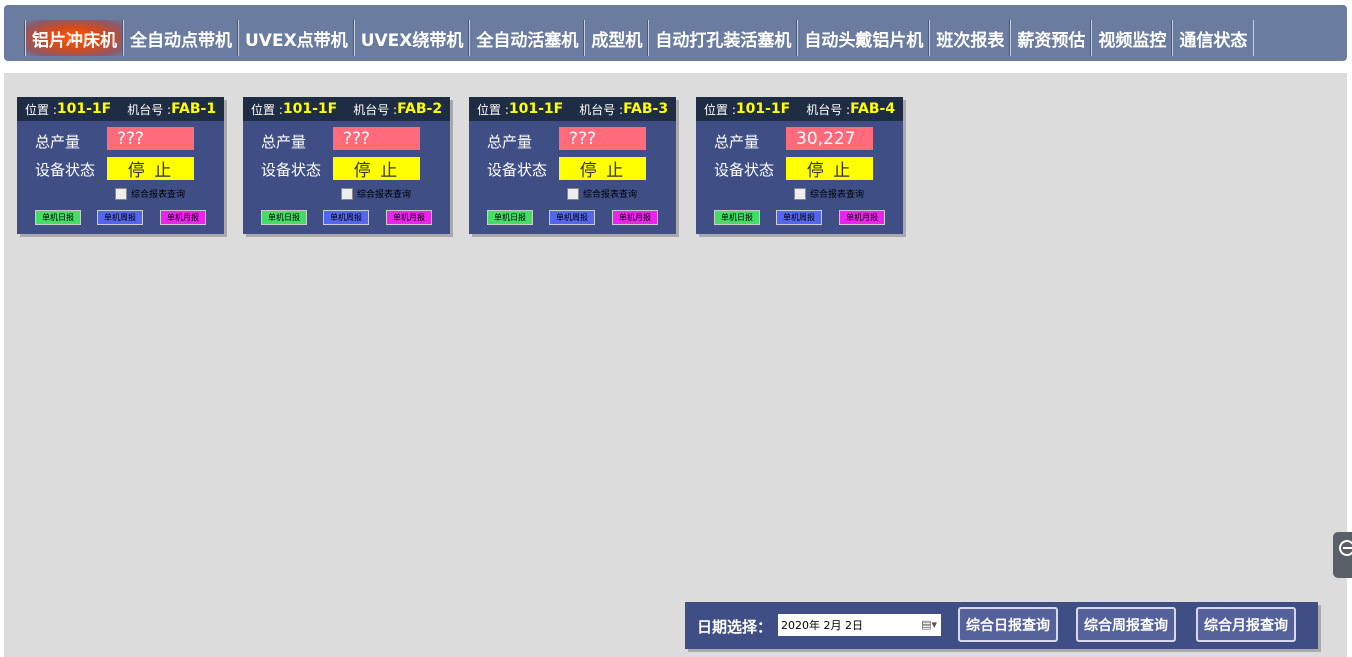 The width and height of the screenshot is (1352, 657). What do you see at coordinates (296, 38) in the screenshot?
I see `nav-item-uvex-tape: UVEX点带机` at bounding box center [296, 38].